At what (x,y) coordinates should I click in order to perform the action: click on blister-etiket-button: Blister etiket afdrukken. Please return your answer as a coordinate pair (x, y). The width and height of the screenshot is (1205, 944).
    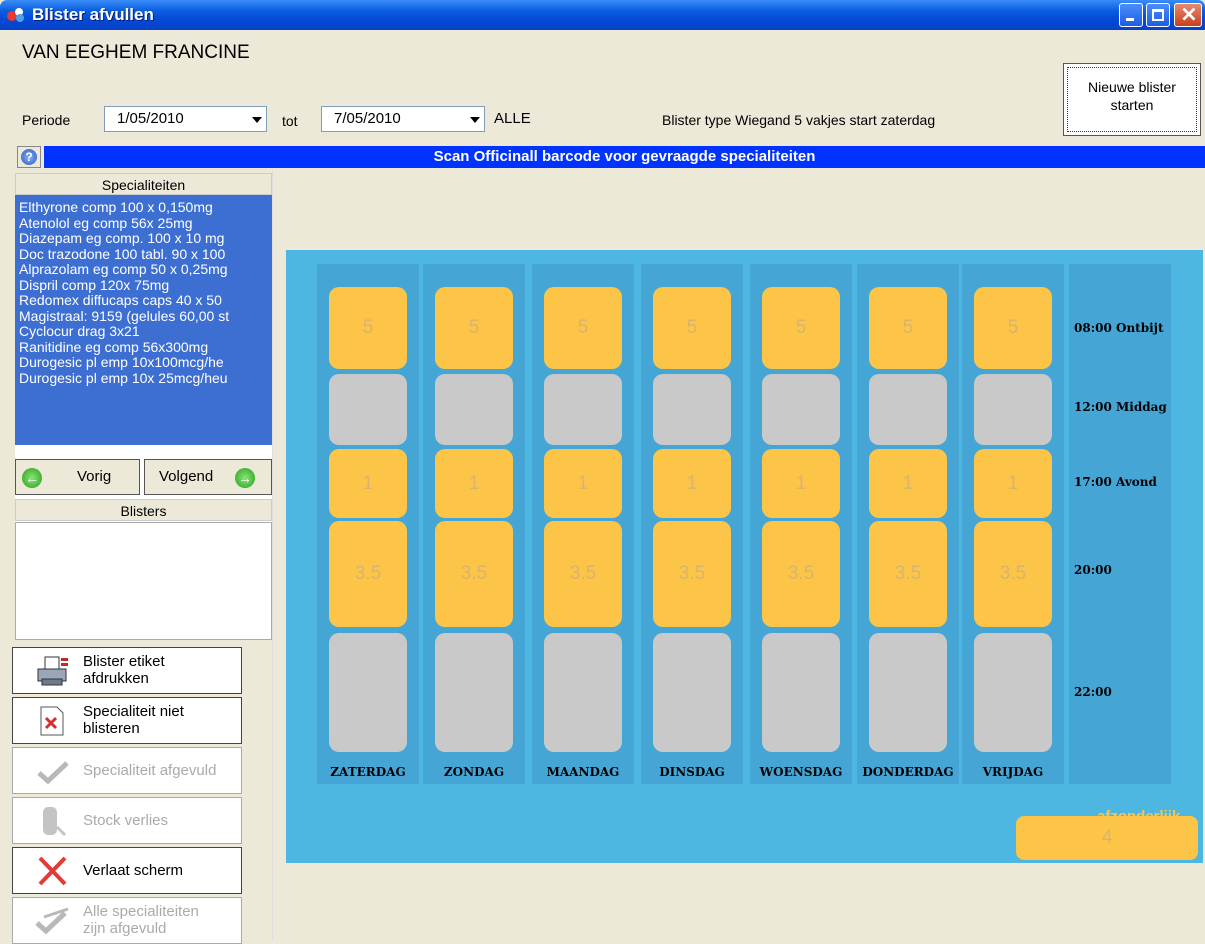
    Looking at the image, I should click on (127, 670).